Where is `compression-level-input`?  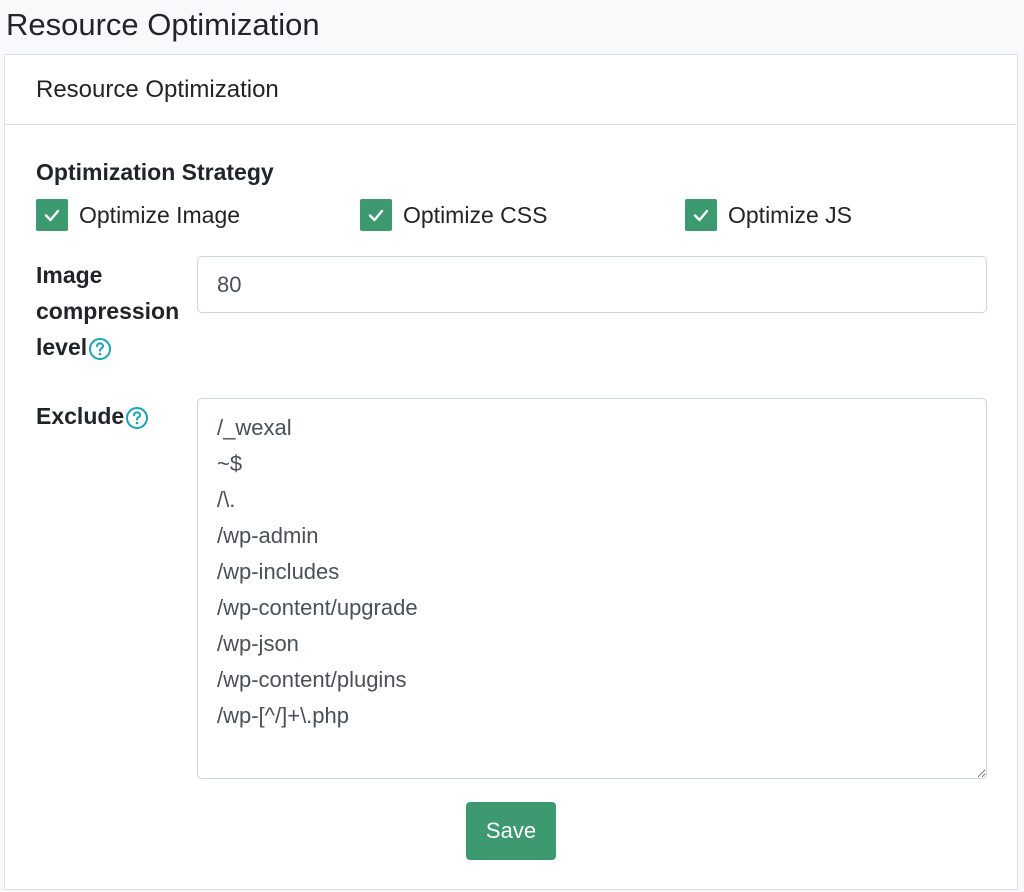 compression-level-input is located at coordinates (592, 284).